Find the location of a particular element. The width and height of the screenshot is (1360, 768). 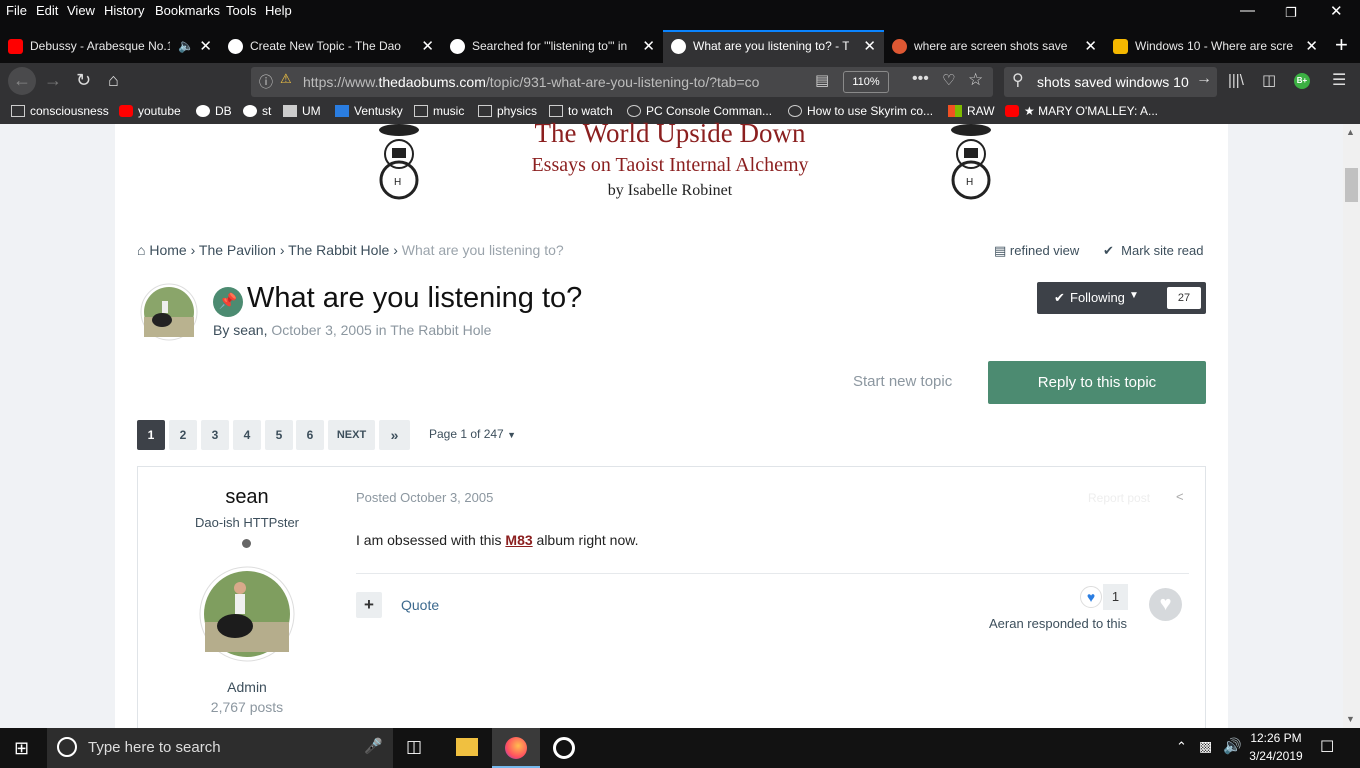

action-center-icon: ☐ is located at coordinates (1327, 747).